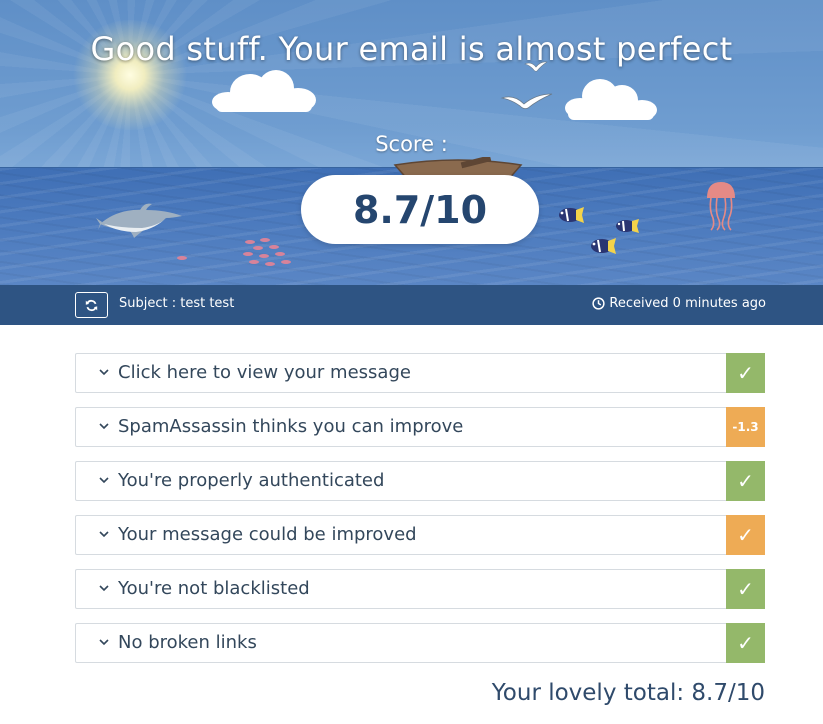 The width and height of the screenshot is (823, 724). Describe the element at coordinates (251, 480) in the screenshot. I see `result-label: You're properly authenticated` at that location.